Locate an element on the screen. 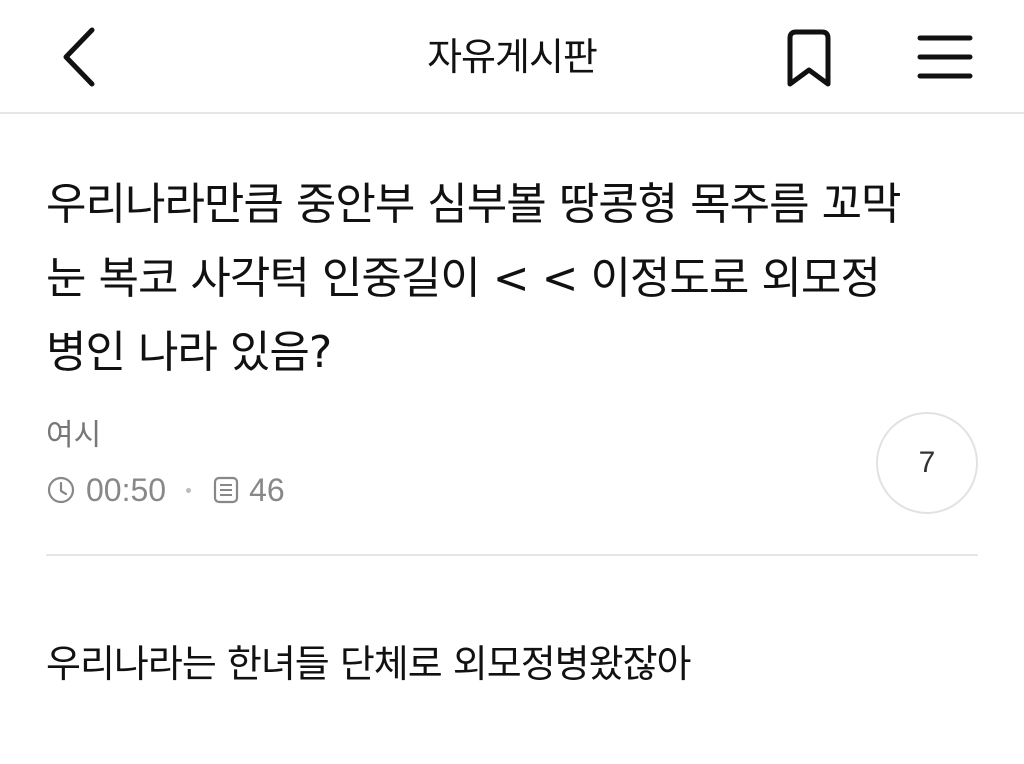 The image size is (1024, 764). view-count: 46 is located at coordinates (267, 489).